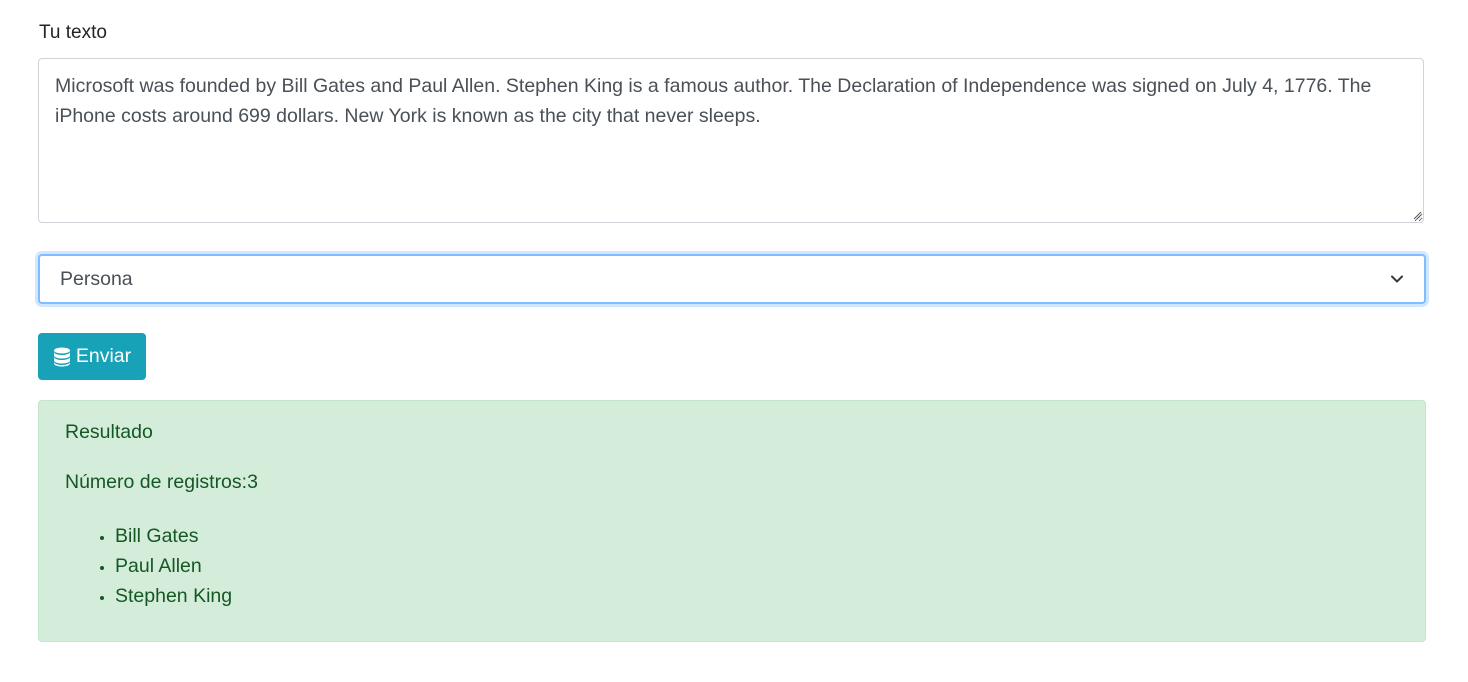  What do you see at coordinates (173, 596) in the screenshot?
I see `list-item: Stephen King` at bounding box center [173, 596].